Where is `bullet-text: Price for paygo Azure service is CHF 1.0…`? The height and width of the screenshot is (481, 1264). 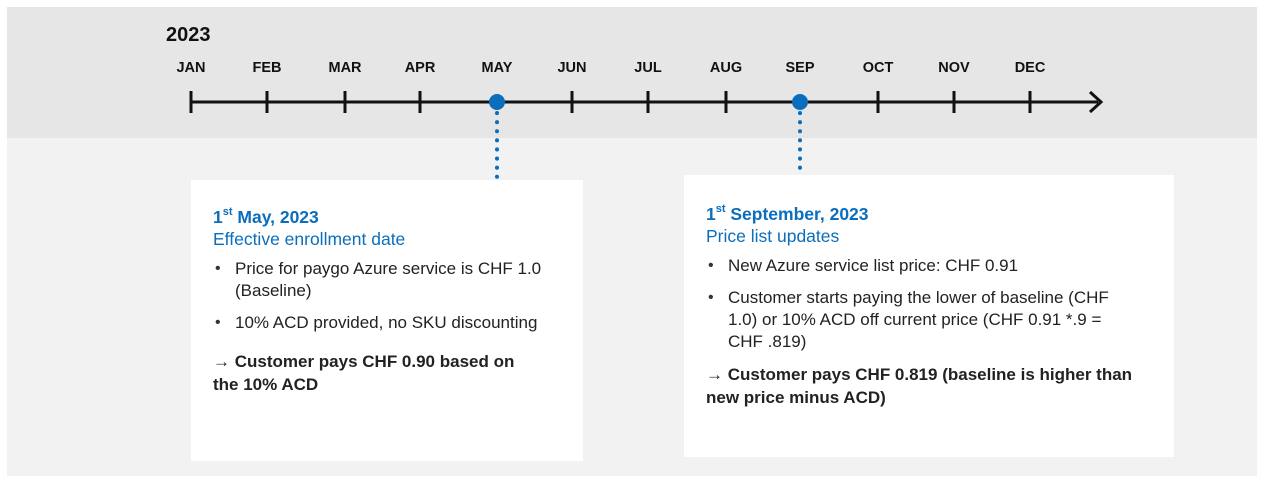 bullet-text: Price for paygo Azure service is CHF 1.0… is located at coordinates (388, 279).